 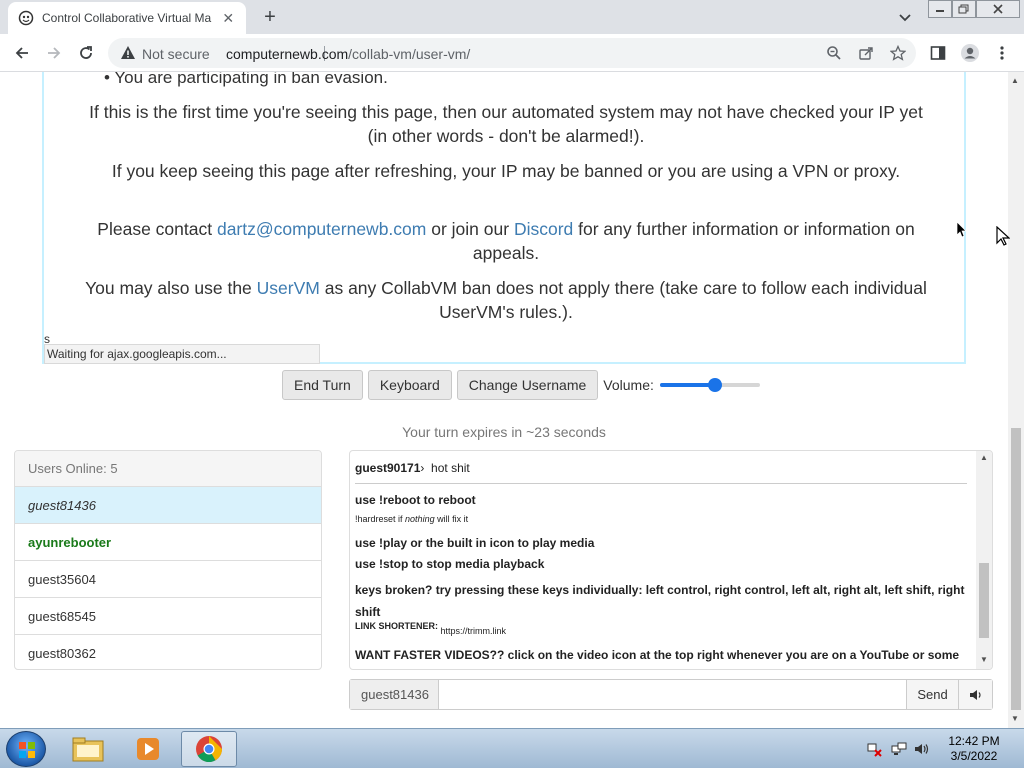 I want to click on user-row-self: guest81436, so click(x=168, y=505).